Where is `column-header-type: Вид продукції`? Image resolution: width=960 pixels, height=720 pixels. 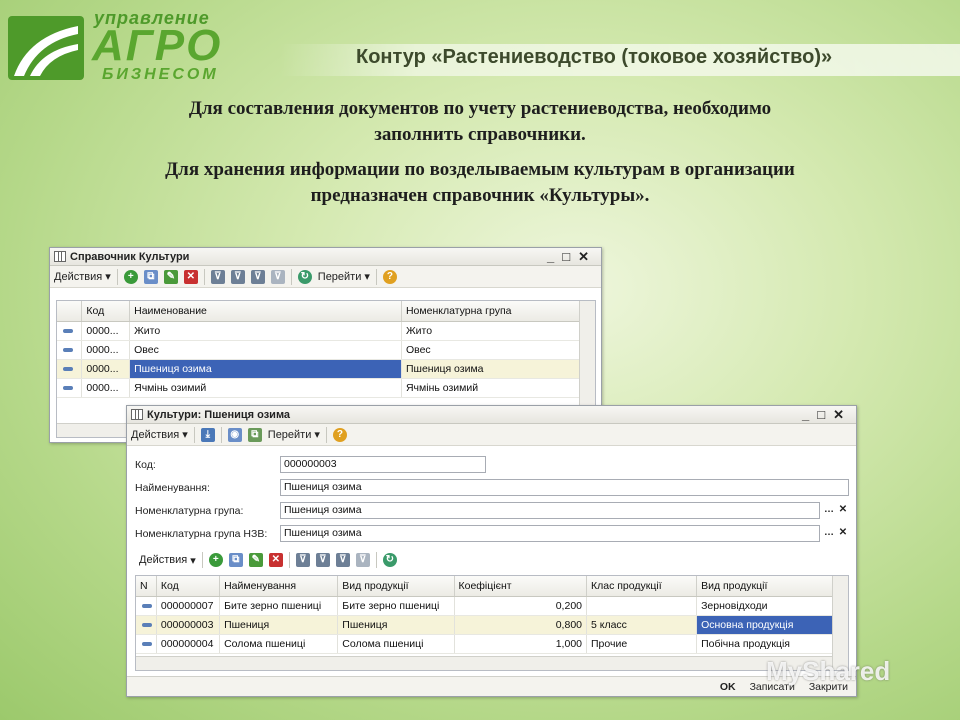
column-header-type: Вид продукції is located at coordinates (772, 586).